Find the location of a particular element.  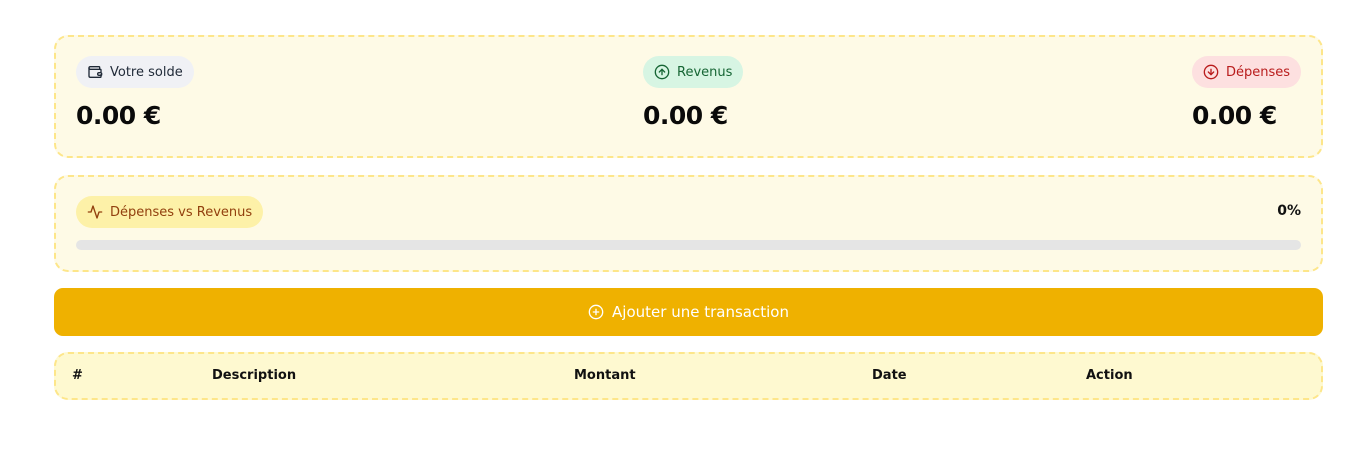

add-transaction-button: Ajouter une transaction is located at coordinates (688, 312).